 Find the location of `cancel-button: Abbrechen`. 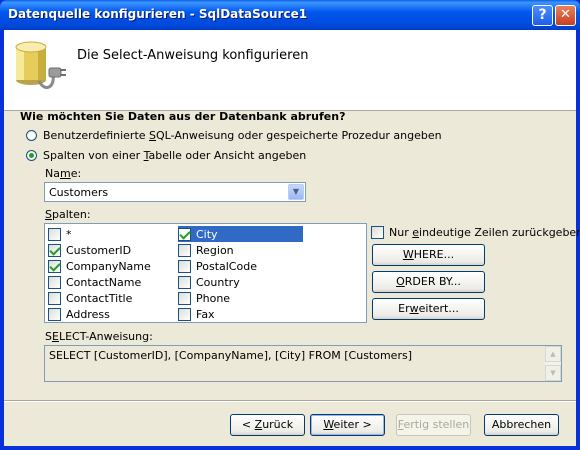

cancel-button: Abbrechen is located at coordinates (521, 425).